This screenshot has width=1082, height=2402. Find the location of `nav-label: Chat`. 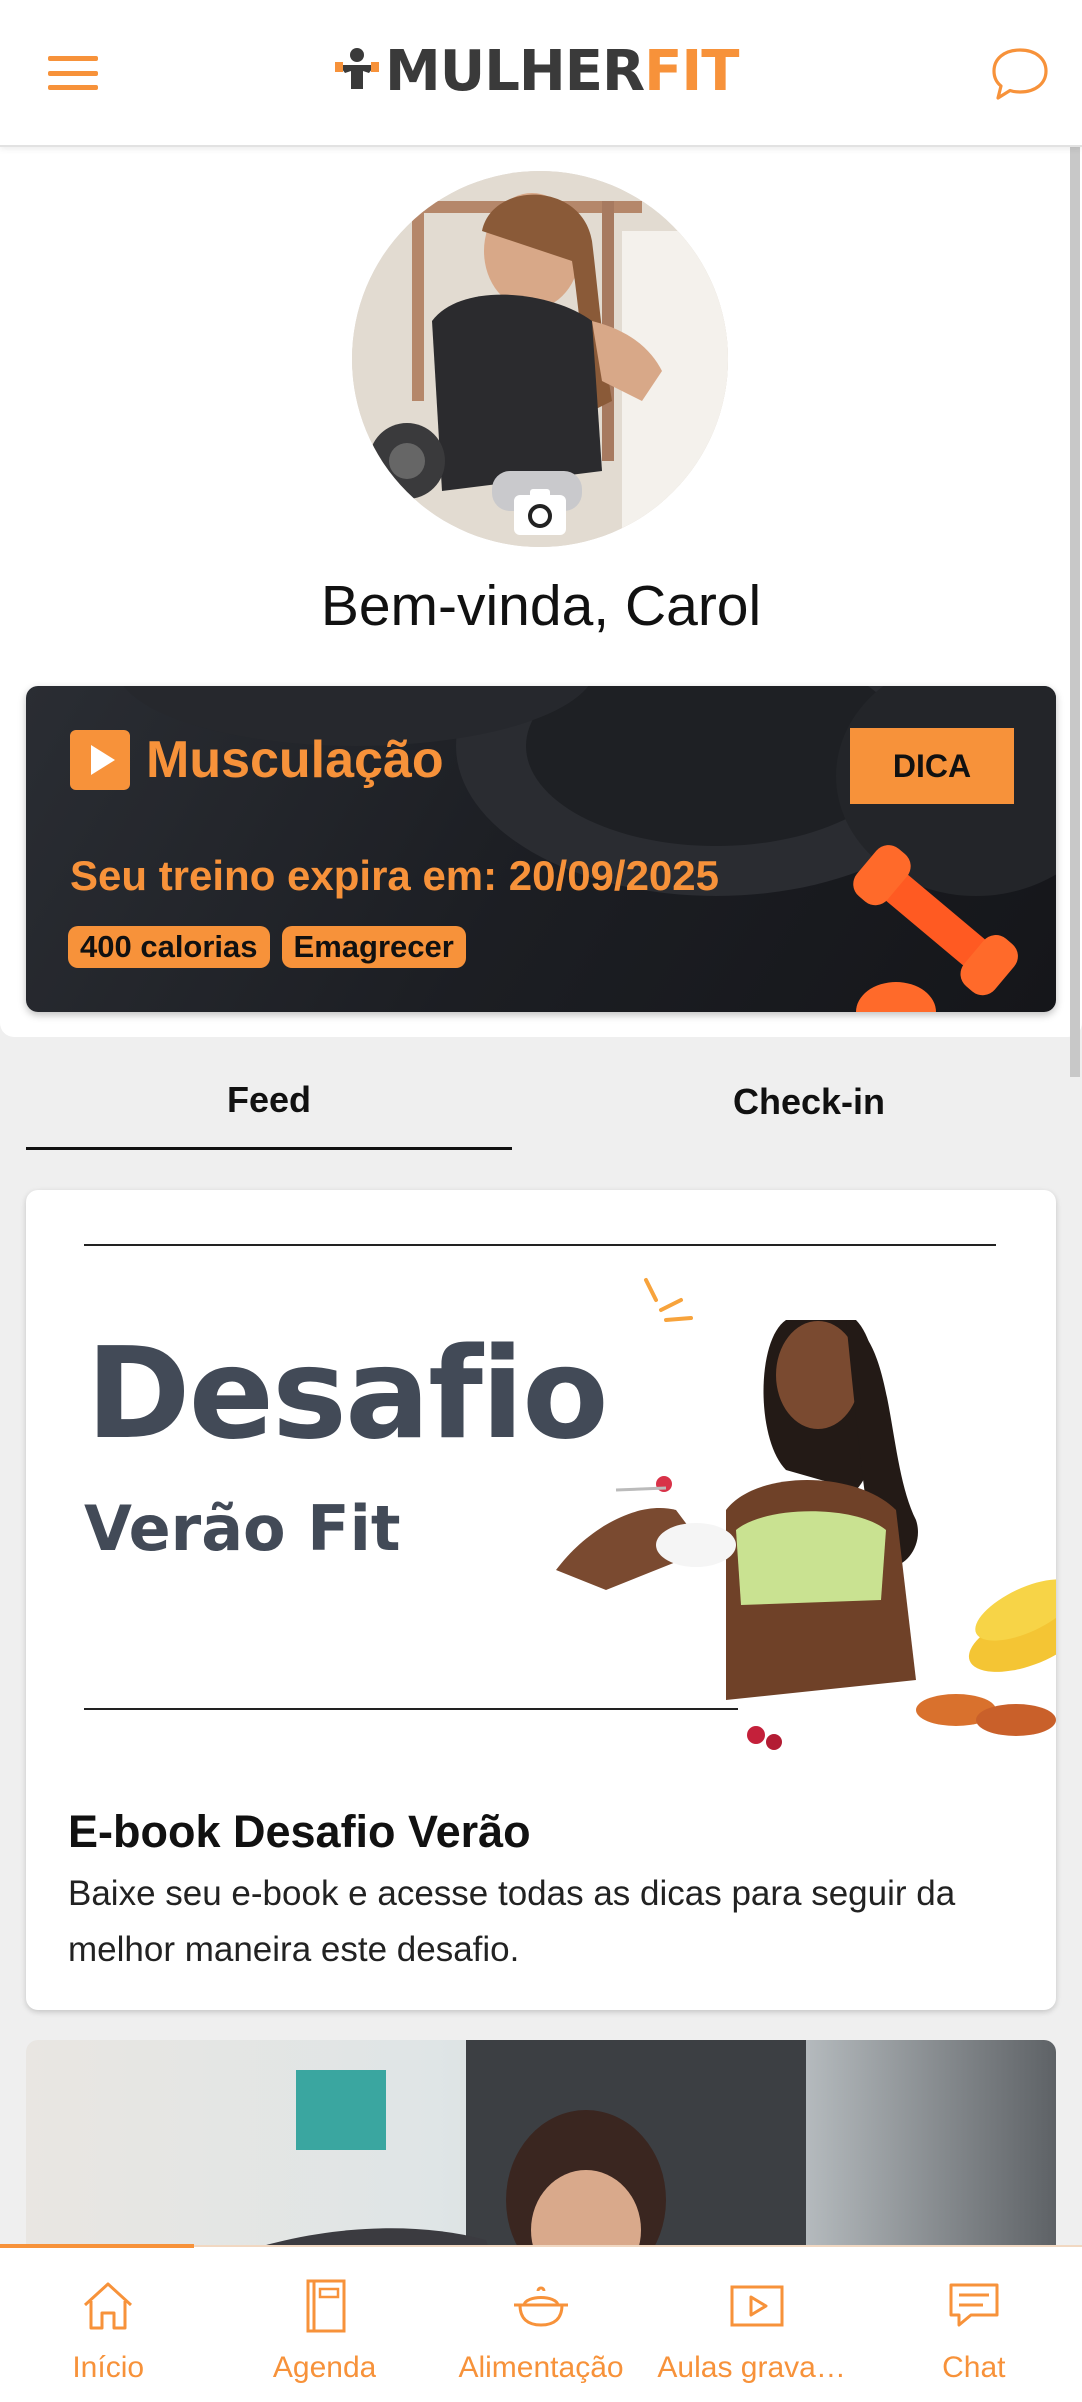

nav-label: Chat is located at coordinates (974, 2367).